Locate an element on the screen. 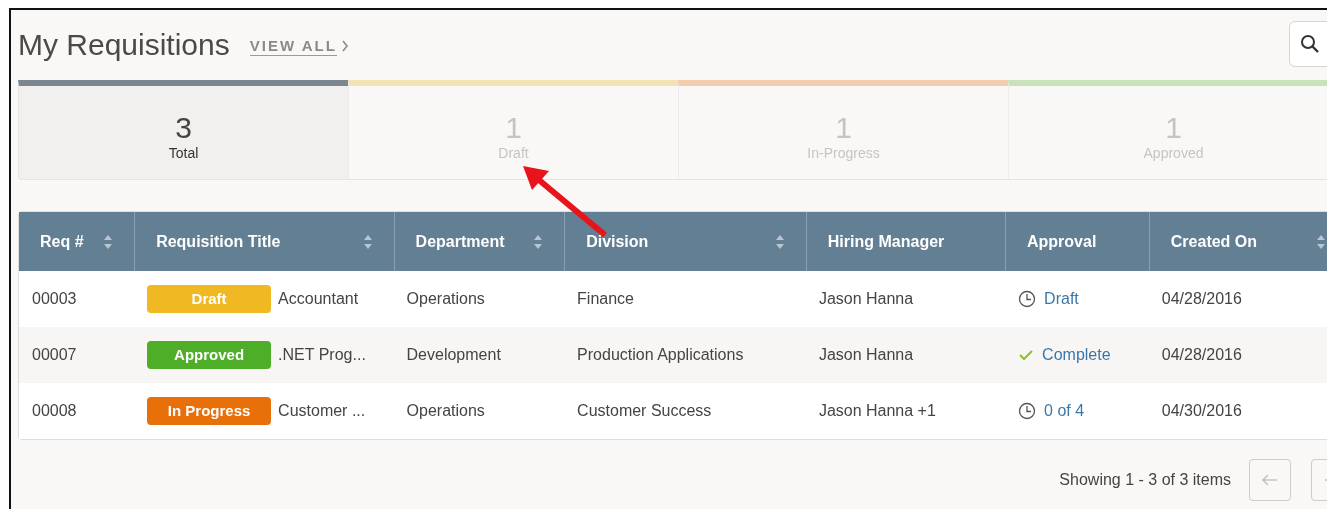 Image resolution: width=1327 pixels, height=509 pixels. table-cell-text: Production Applications is located at coordinates (660, 355).